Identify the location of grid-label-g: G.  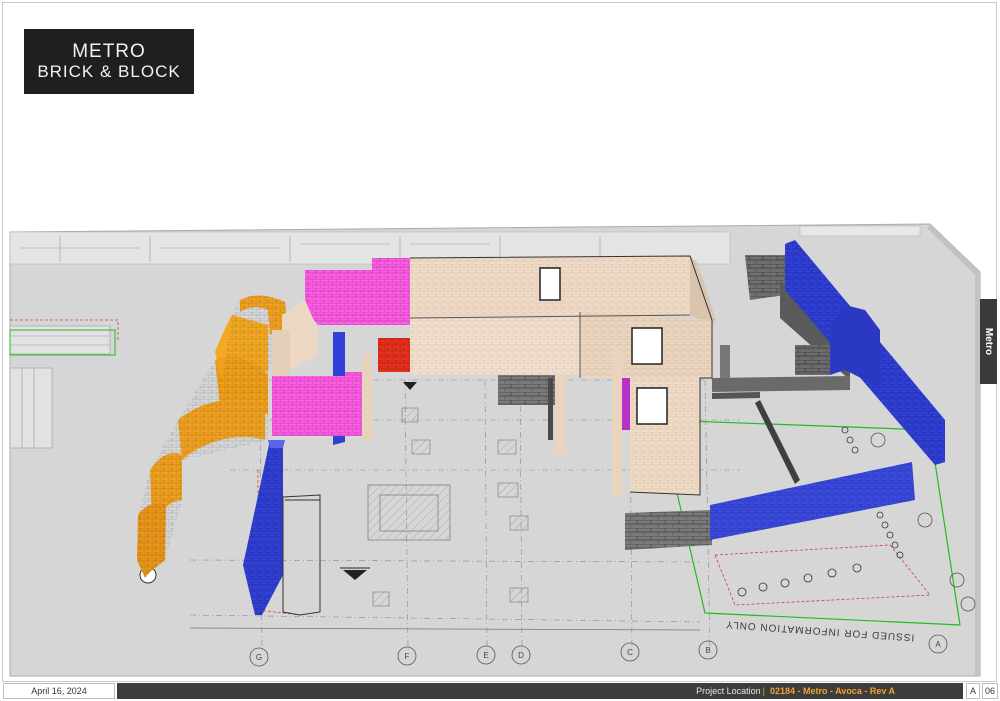
(259, 657).